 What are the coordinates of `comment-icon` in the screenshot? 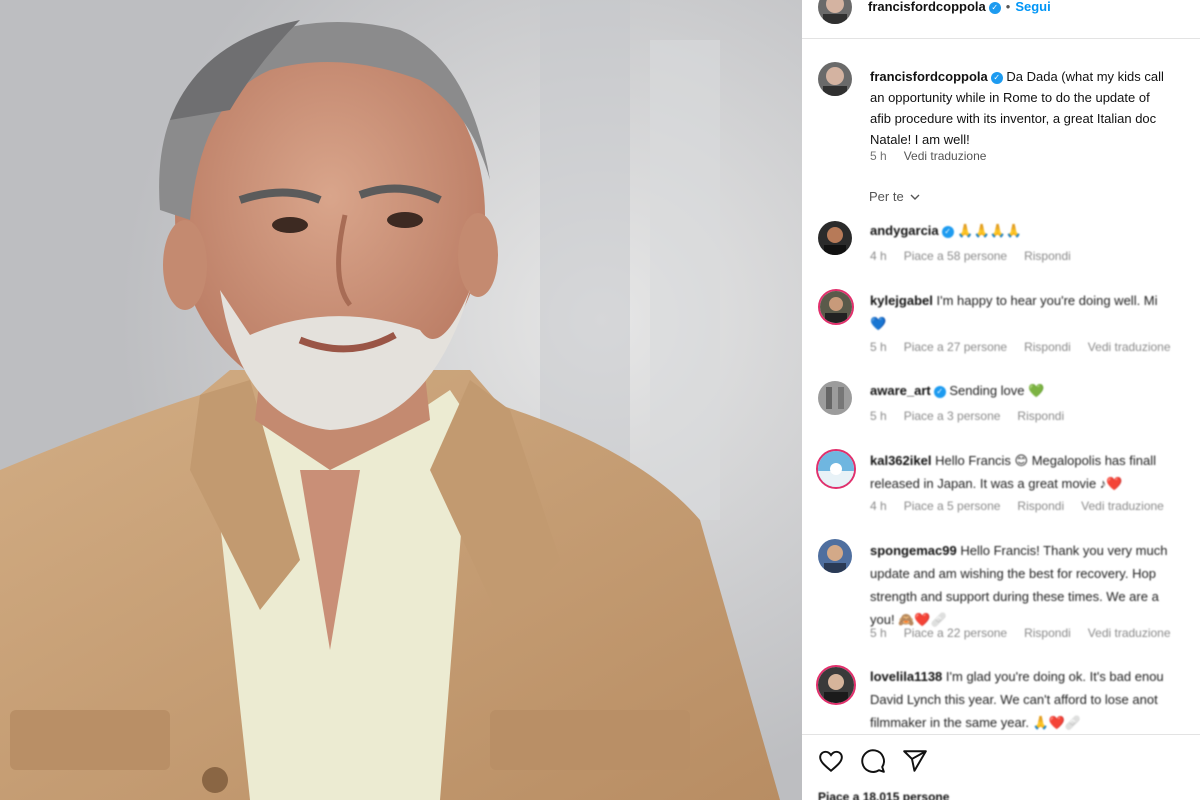 It's located at (873, 761).